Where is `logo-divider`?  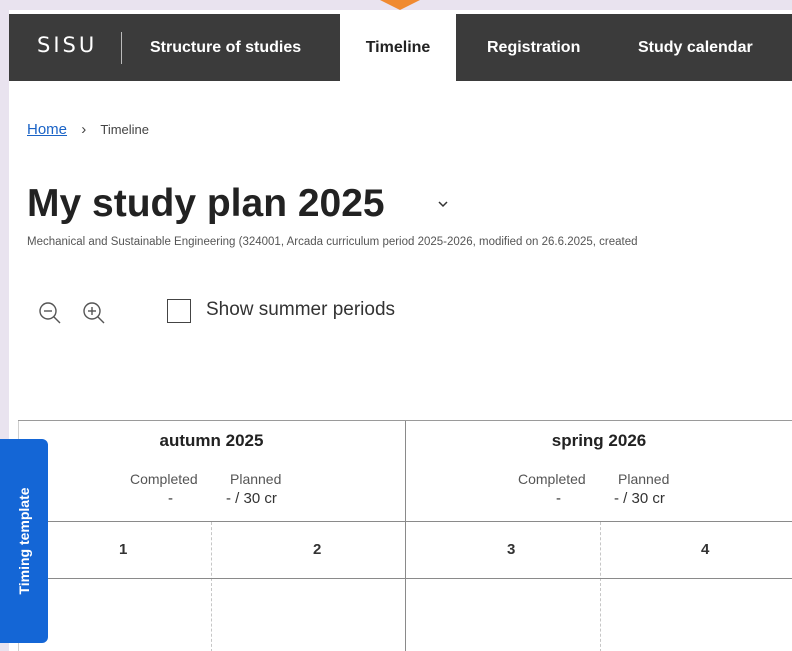
logo-divider is located at coordinates (121, 48).